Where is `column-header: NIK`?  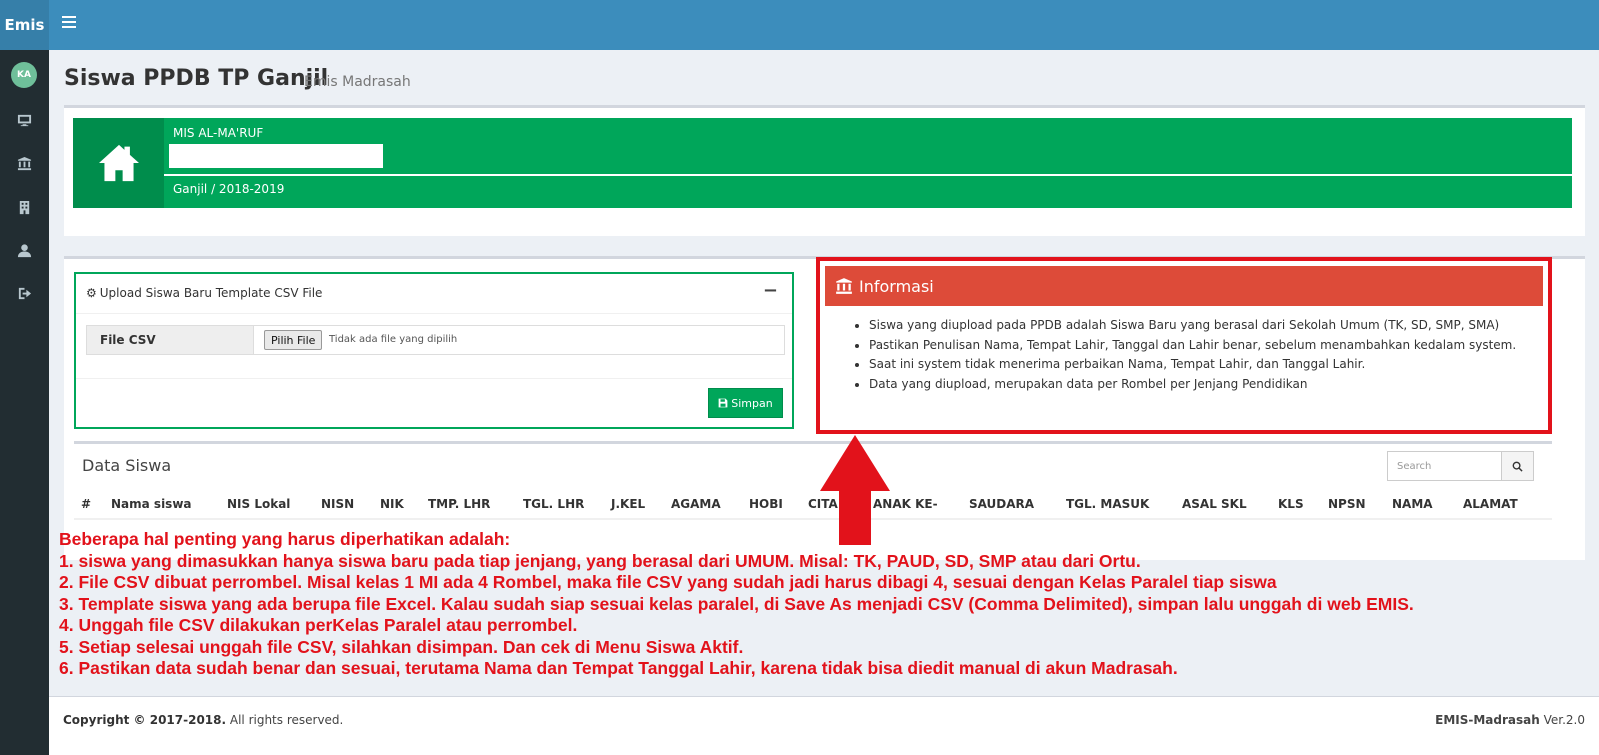
column-header: NIK is located at coordinates (392, 504).